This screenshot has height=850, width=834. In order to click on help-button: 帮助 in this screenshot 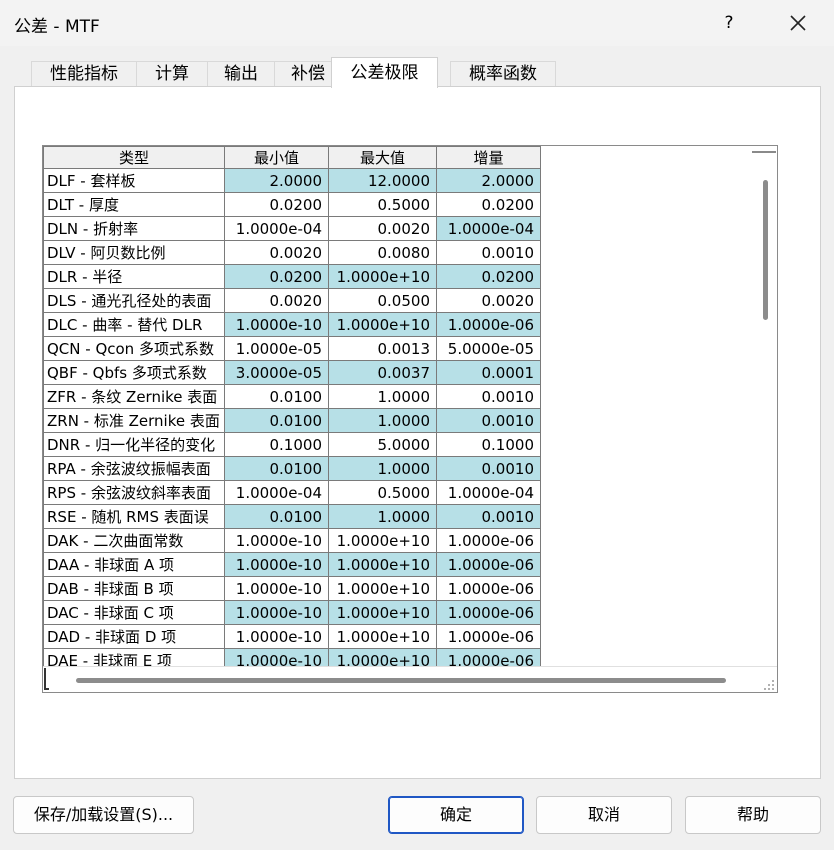, I will do `click(753, 815)`.